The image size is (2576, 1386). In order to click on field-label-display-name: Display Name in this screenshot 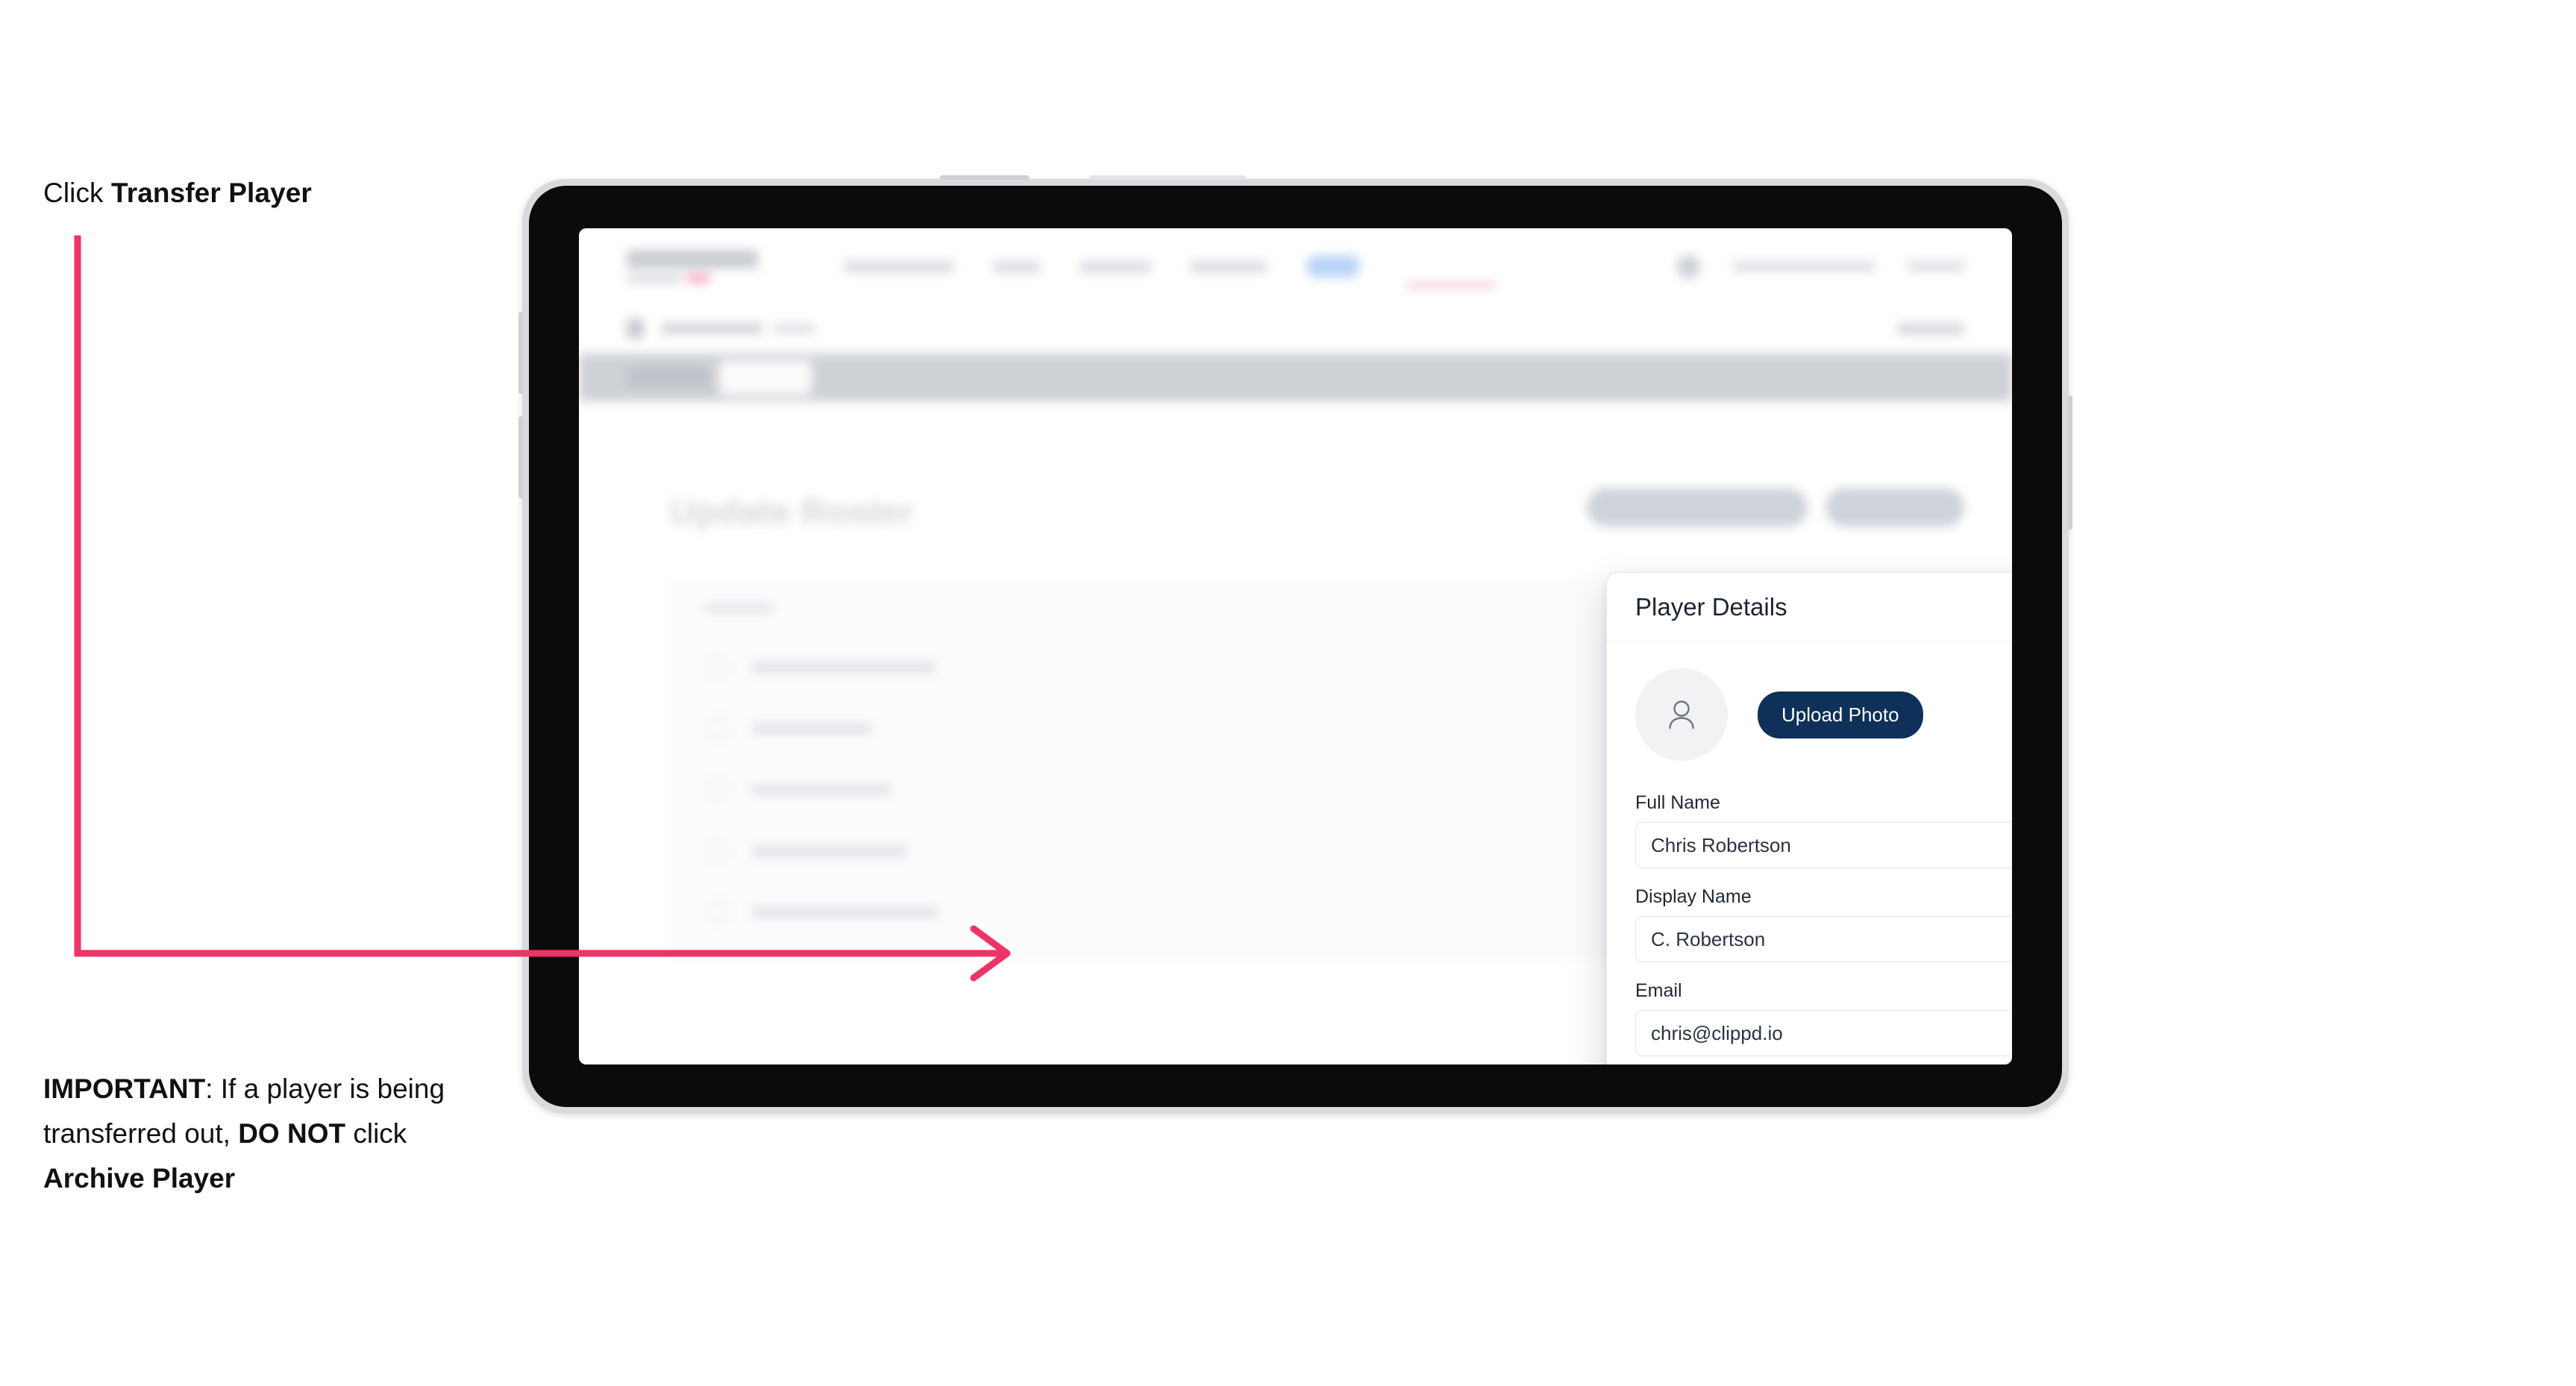, I will do `click(1693, 896)`.